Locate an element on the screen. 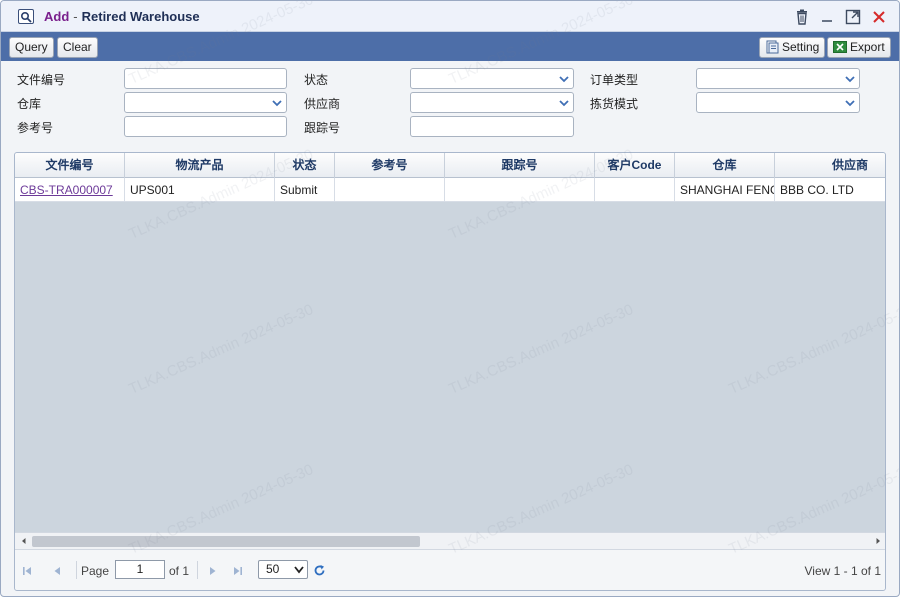  supplier-label: 供应商 is located at coordinates (322, 104).